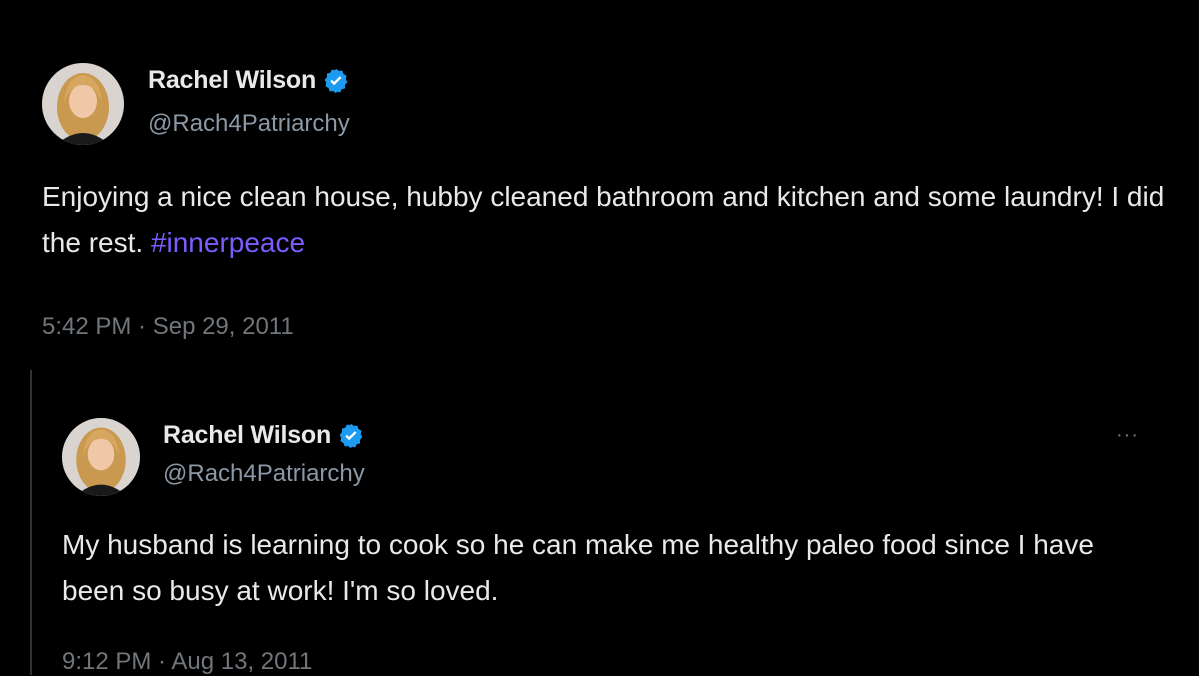 The height and width of the screenshot is (676, 1199). What do you see at coordinates (232, 80) in the screenshot?
I see `author-name: Rachel Wilson` at bounding box center [232, 80].